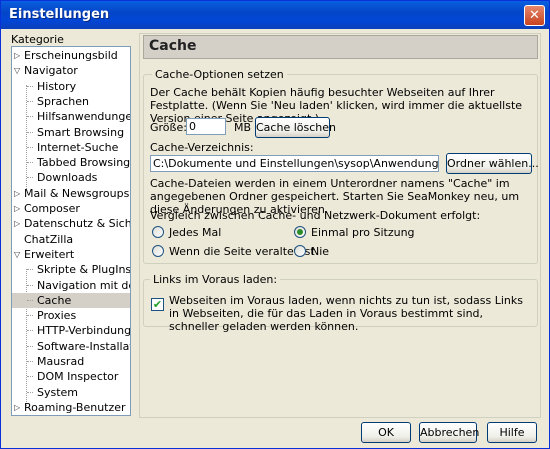 This screenshot has height=449, width=550. I want to click on window-title: Einstellungen, so click(59, 14).